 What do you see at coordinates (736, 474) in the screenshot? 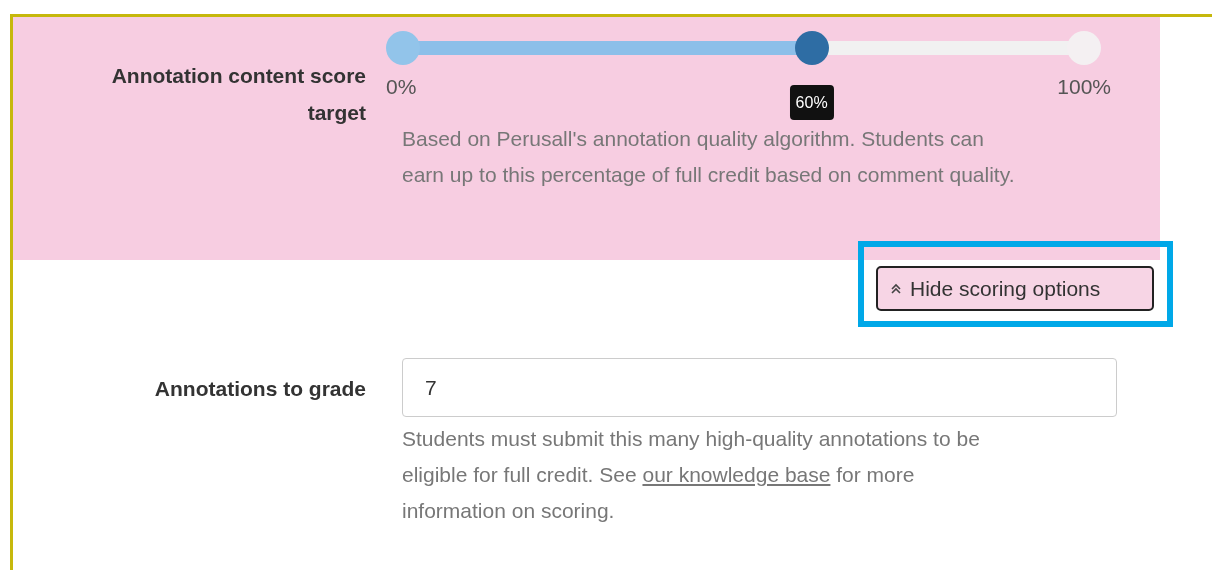
I see `knowledge-base-link: our knowledge base` at bounding box center [736, 474].